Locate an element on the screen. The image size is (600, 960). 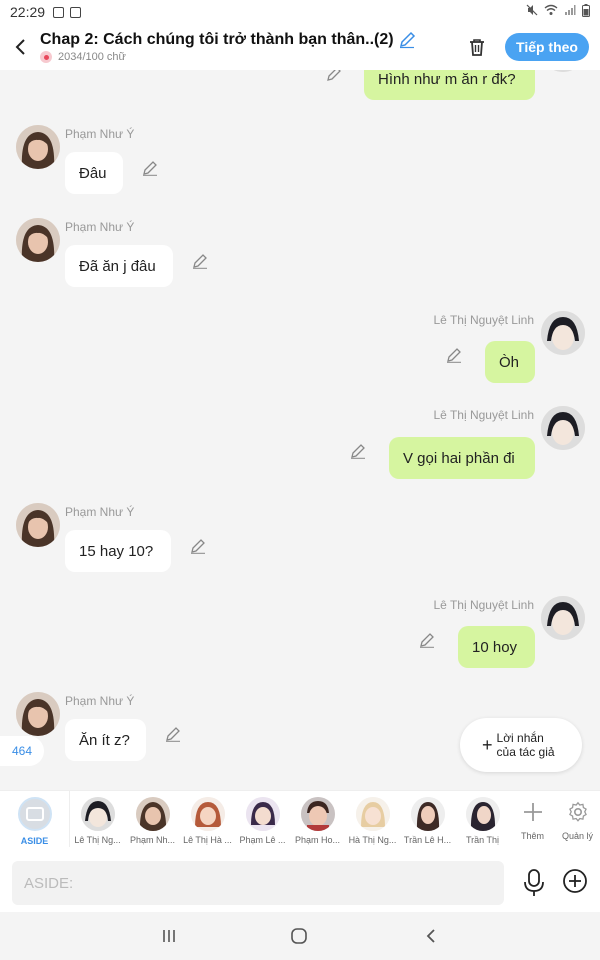
notification-icon is located at coordinates (76, 12).